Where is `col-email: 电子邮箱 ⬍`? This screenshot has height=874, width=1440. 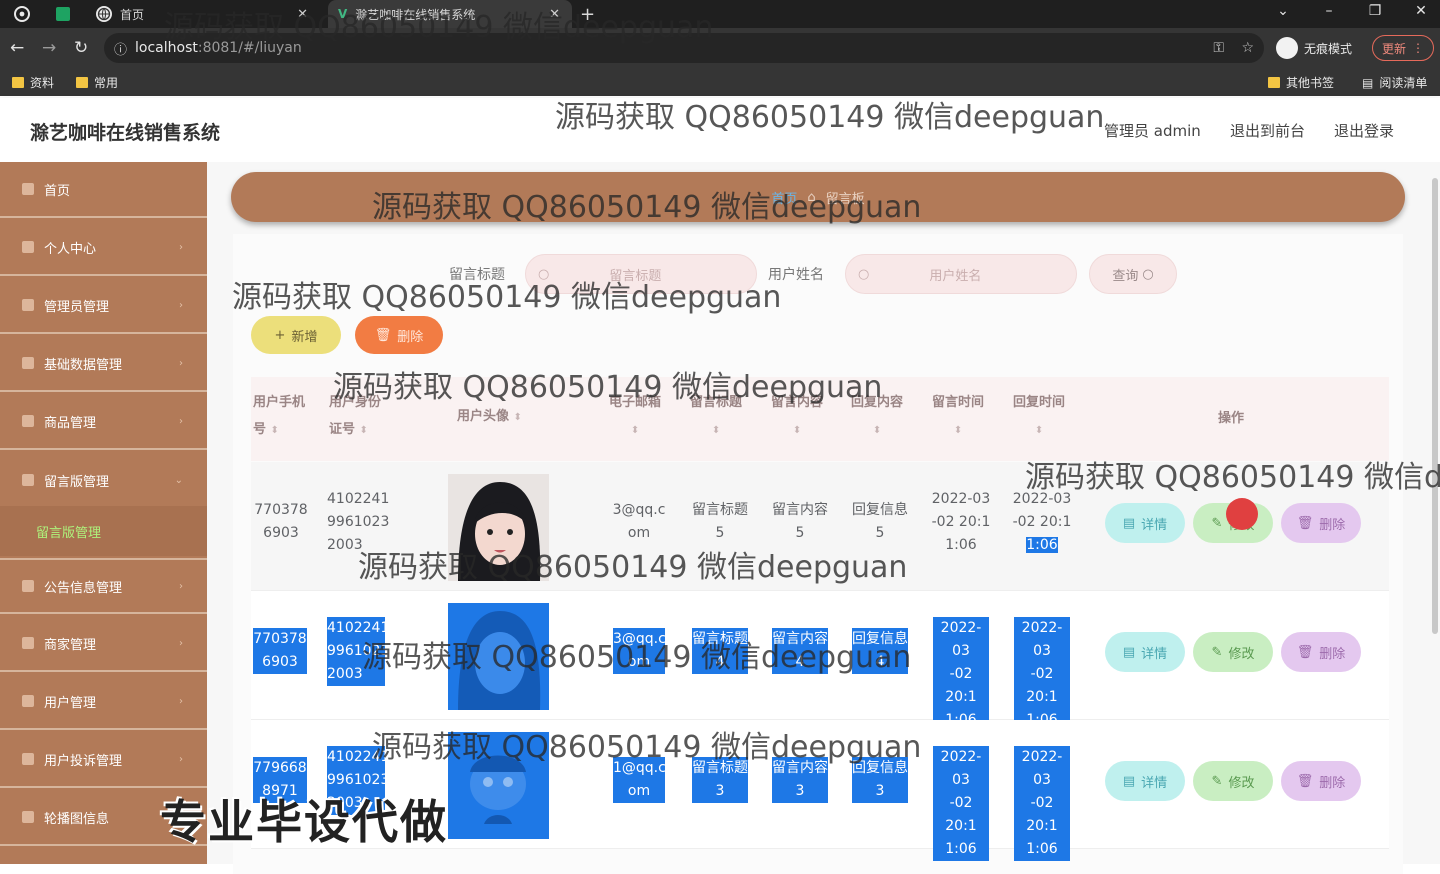 col-email: 电子邮箱 ⬍ is located at coordinates (635, 416).